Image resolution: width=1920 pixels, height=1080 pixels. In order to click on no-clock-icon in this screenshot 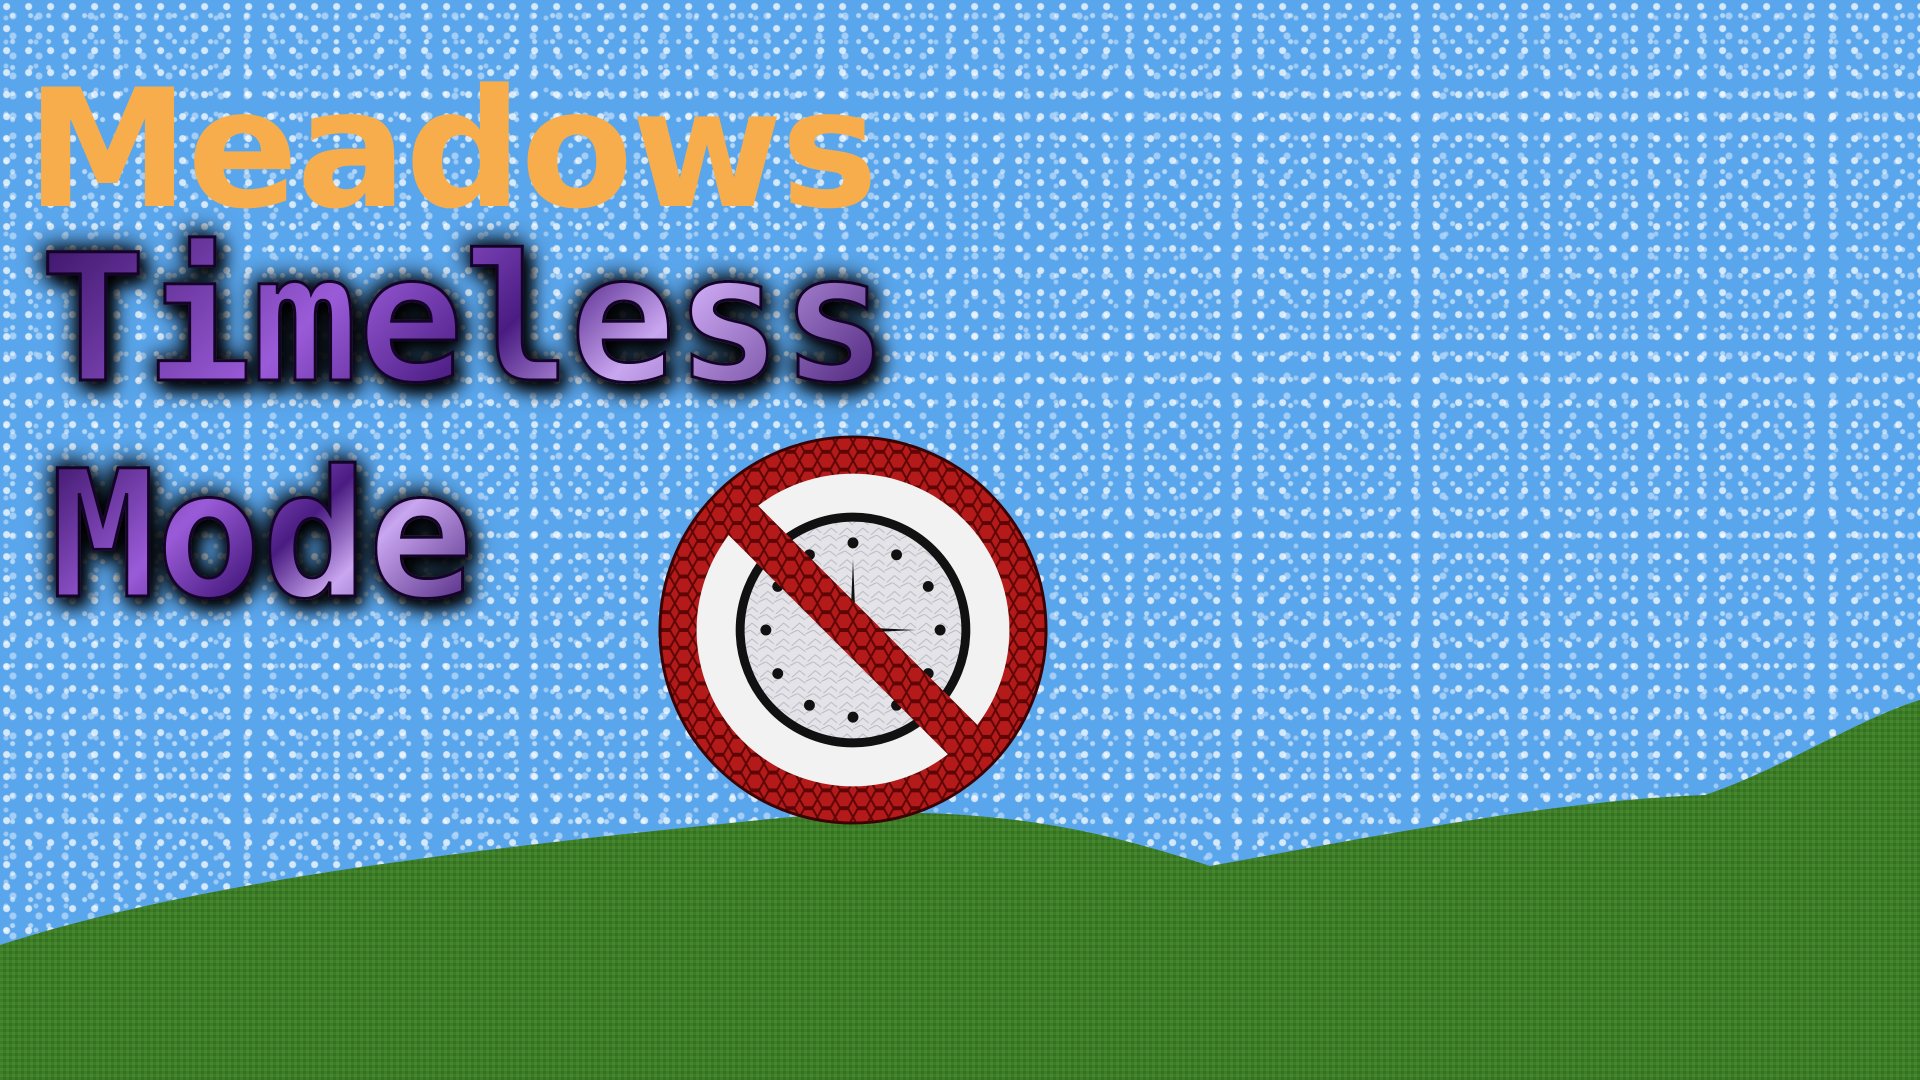, I will do `click(853, 630)`.